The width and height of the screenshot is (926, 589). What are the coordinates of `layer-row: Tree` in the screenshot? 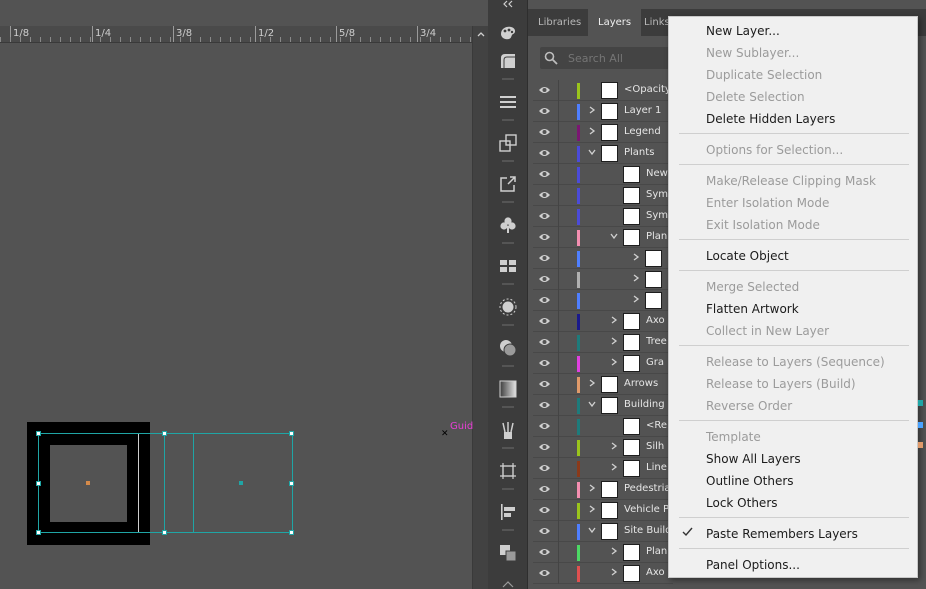 It's located at (603, 342).